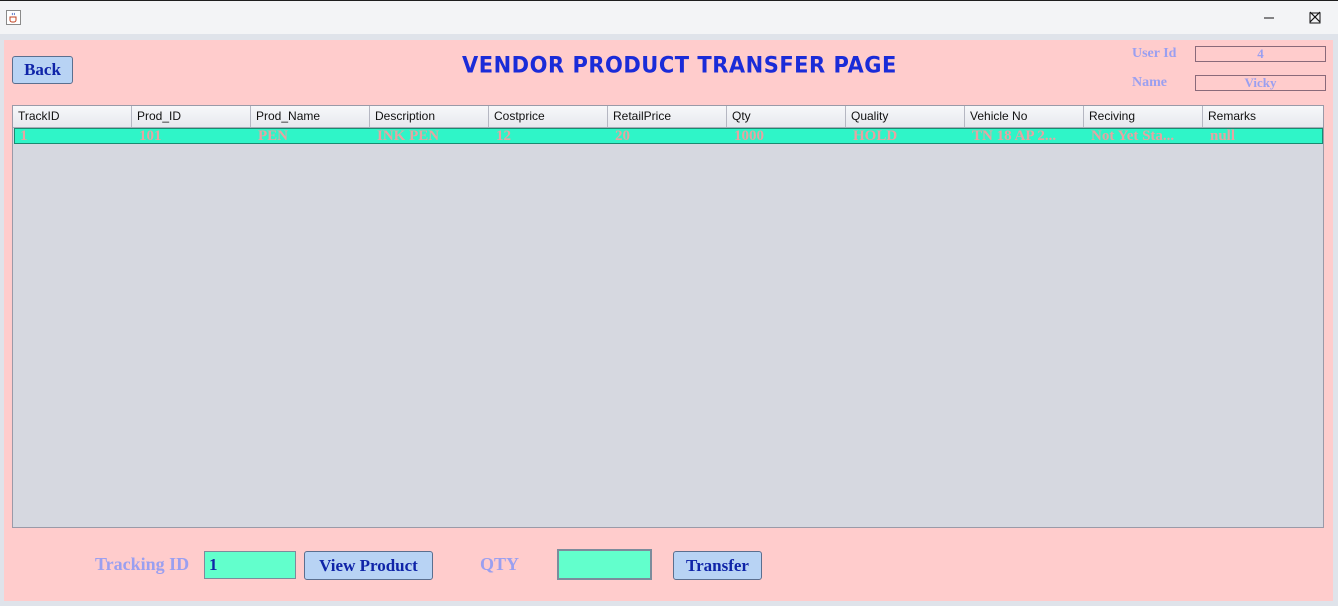 The width and height of the screenshot is (1338, 606). What do you see at coordinates (13, 17) in the screenshot?
I see `java-coffee-icon` at bounding box center [13, 17].